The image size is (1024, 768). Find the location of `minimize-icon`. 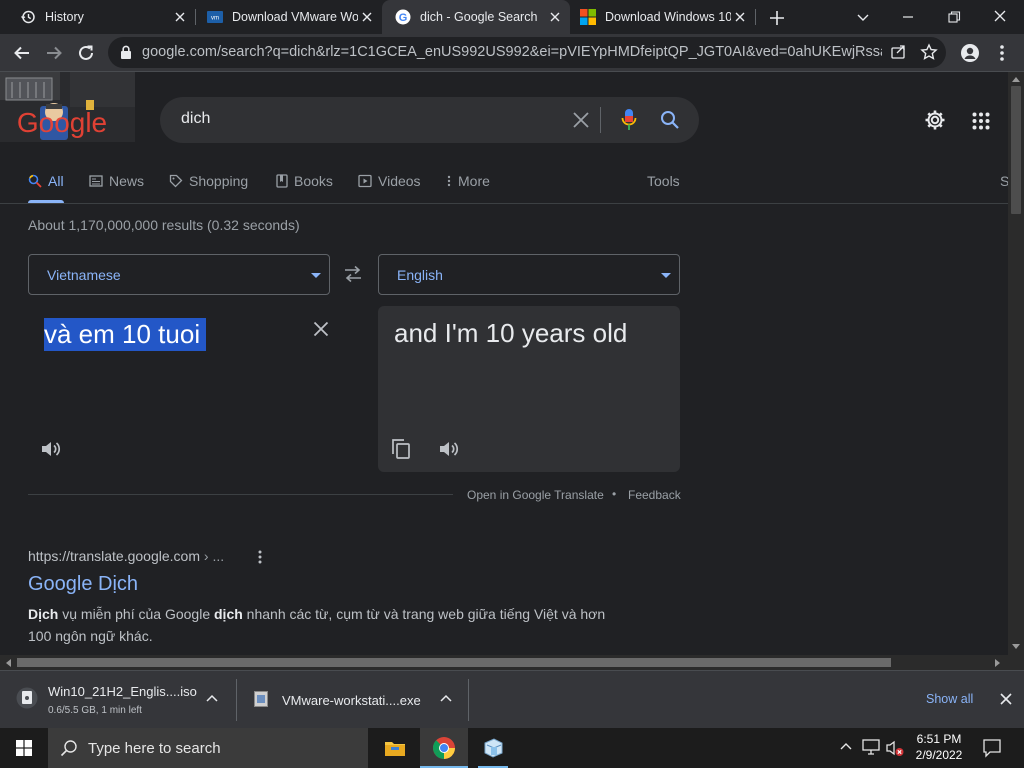

minimize-icon is located at coordinates (908, 17).